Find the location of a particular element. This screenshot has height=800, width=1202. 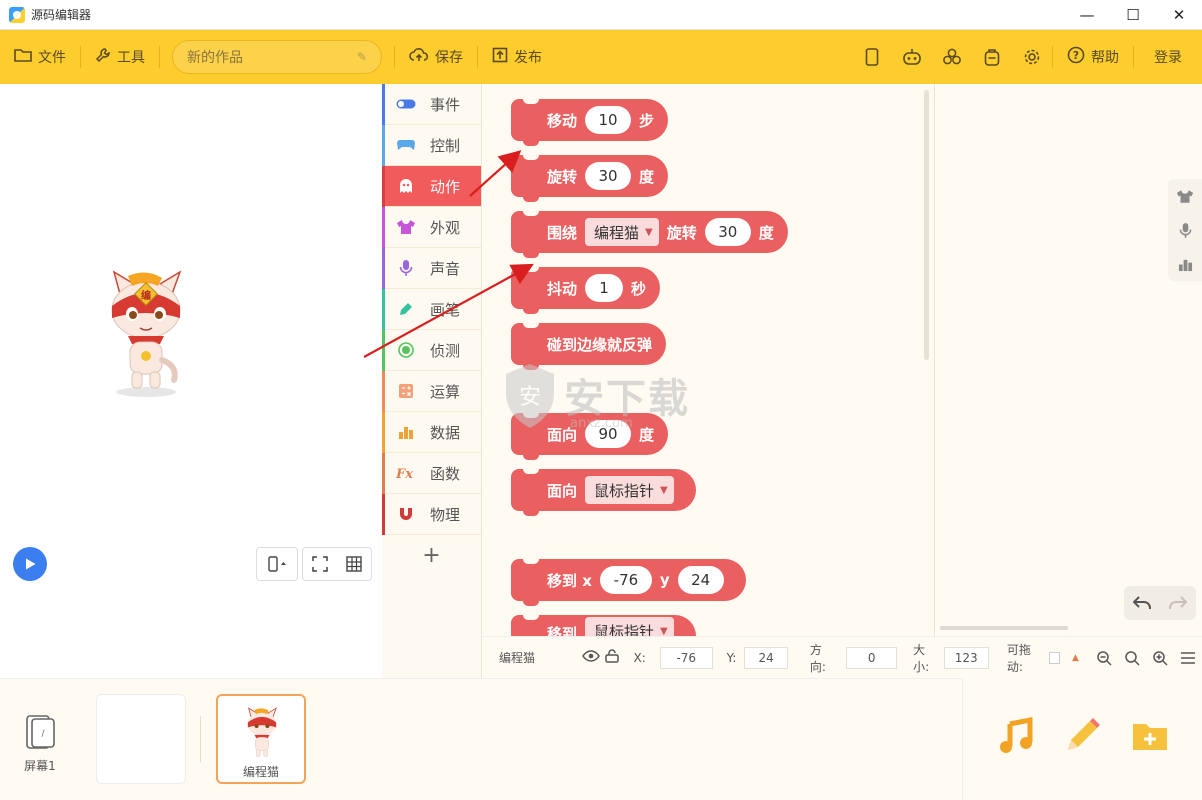

file-menu-button: 文件 is located at coordinates (40, 57).